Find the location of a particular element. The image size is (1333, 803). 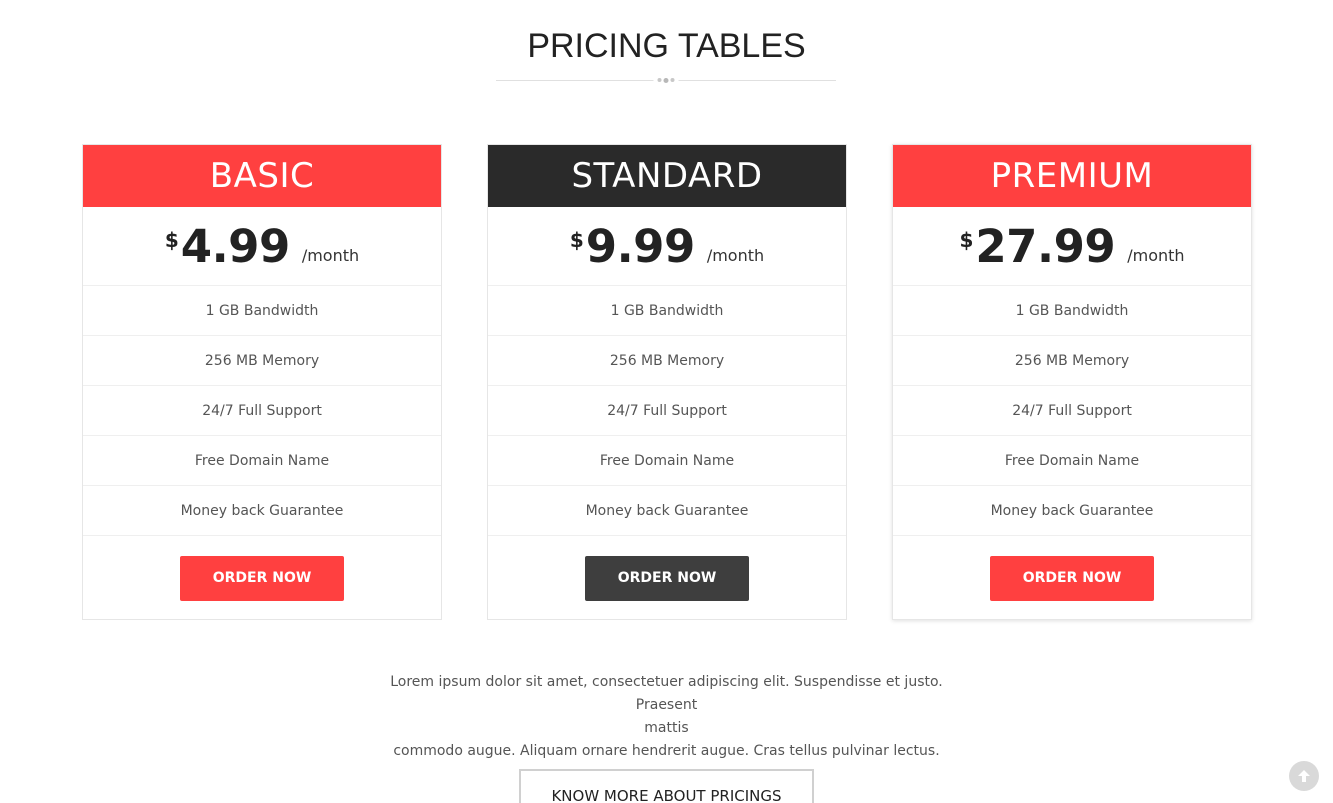

order-now-button-basic: ORDER NOW is located at coordinates (262, 578).